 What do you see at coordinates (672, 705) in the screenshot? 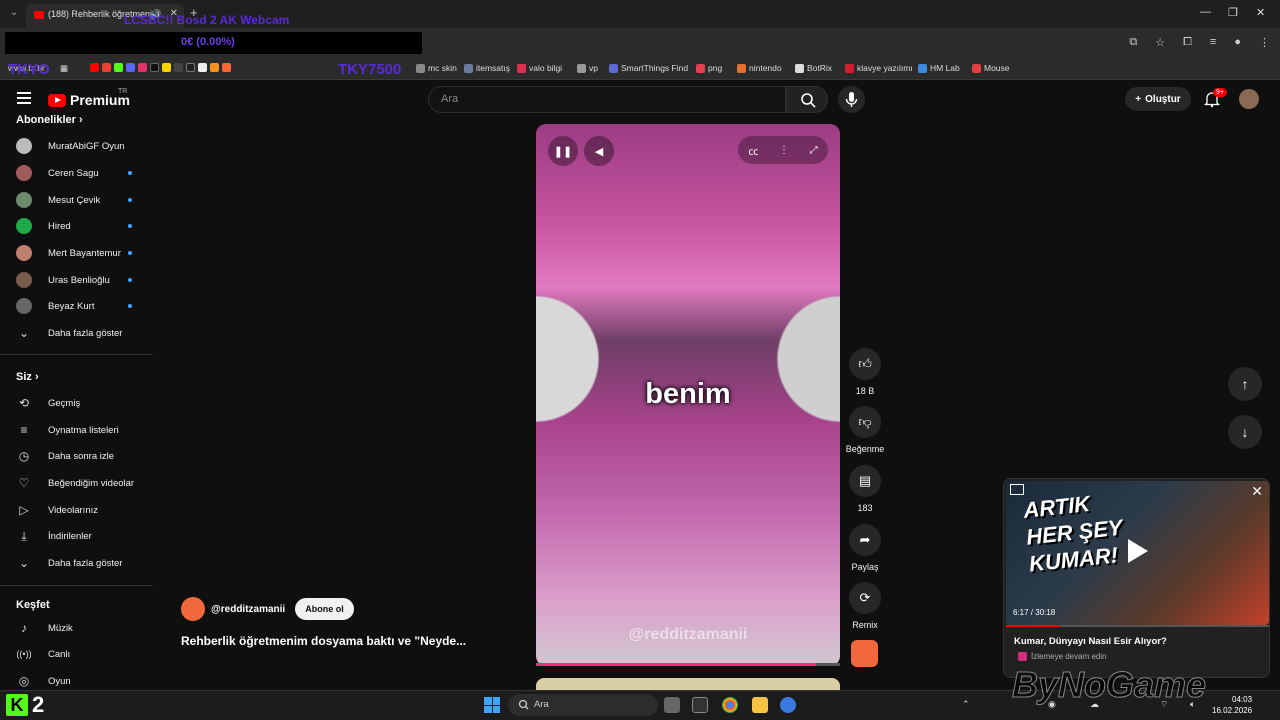
I see `task-view-icon` at bounding box center [672, 705].